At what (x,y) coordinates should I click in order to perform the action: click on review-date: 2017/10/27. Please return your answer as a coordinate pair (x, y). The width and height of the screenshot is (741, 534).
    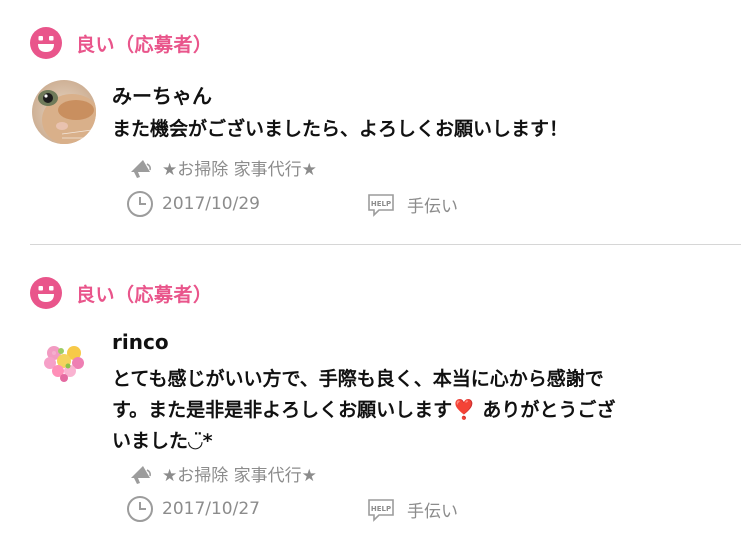
    Looking at the image, I should click on (211, 509).